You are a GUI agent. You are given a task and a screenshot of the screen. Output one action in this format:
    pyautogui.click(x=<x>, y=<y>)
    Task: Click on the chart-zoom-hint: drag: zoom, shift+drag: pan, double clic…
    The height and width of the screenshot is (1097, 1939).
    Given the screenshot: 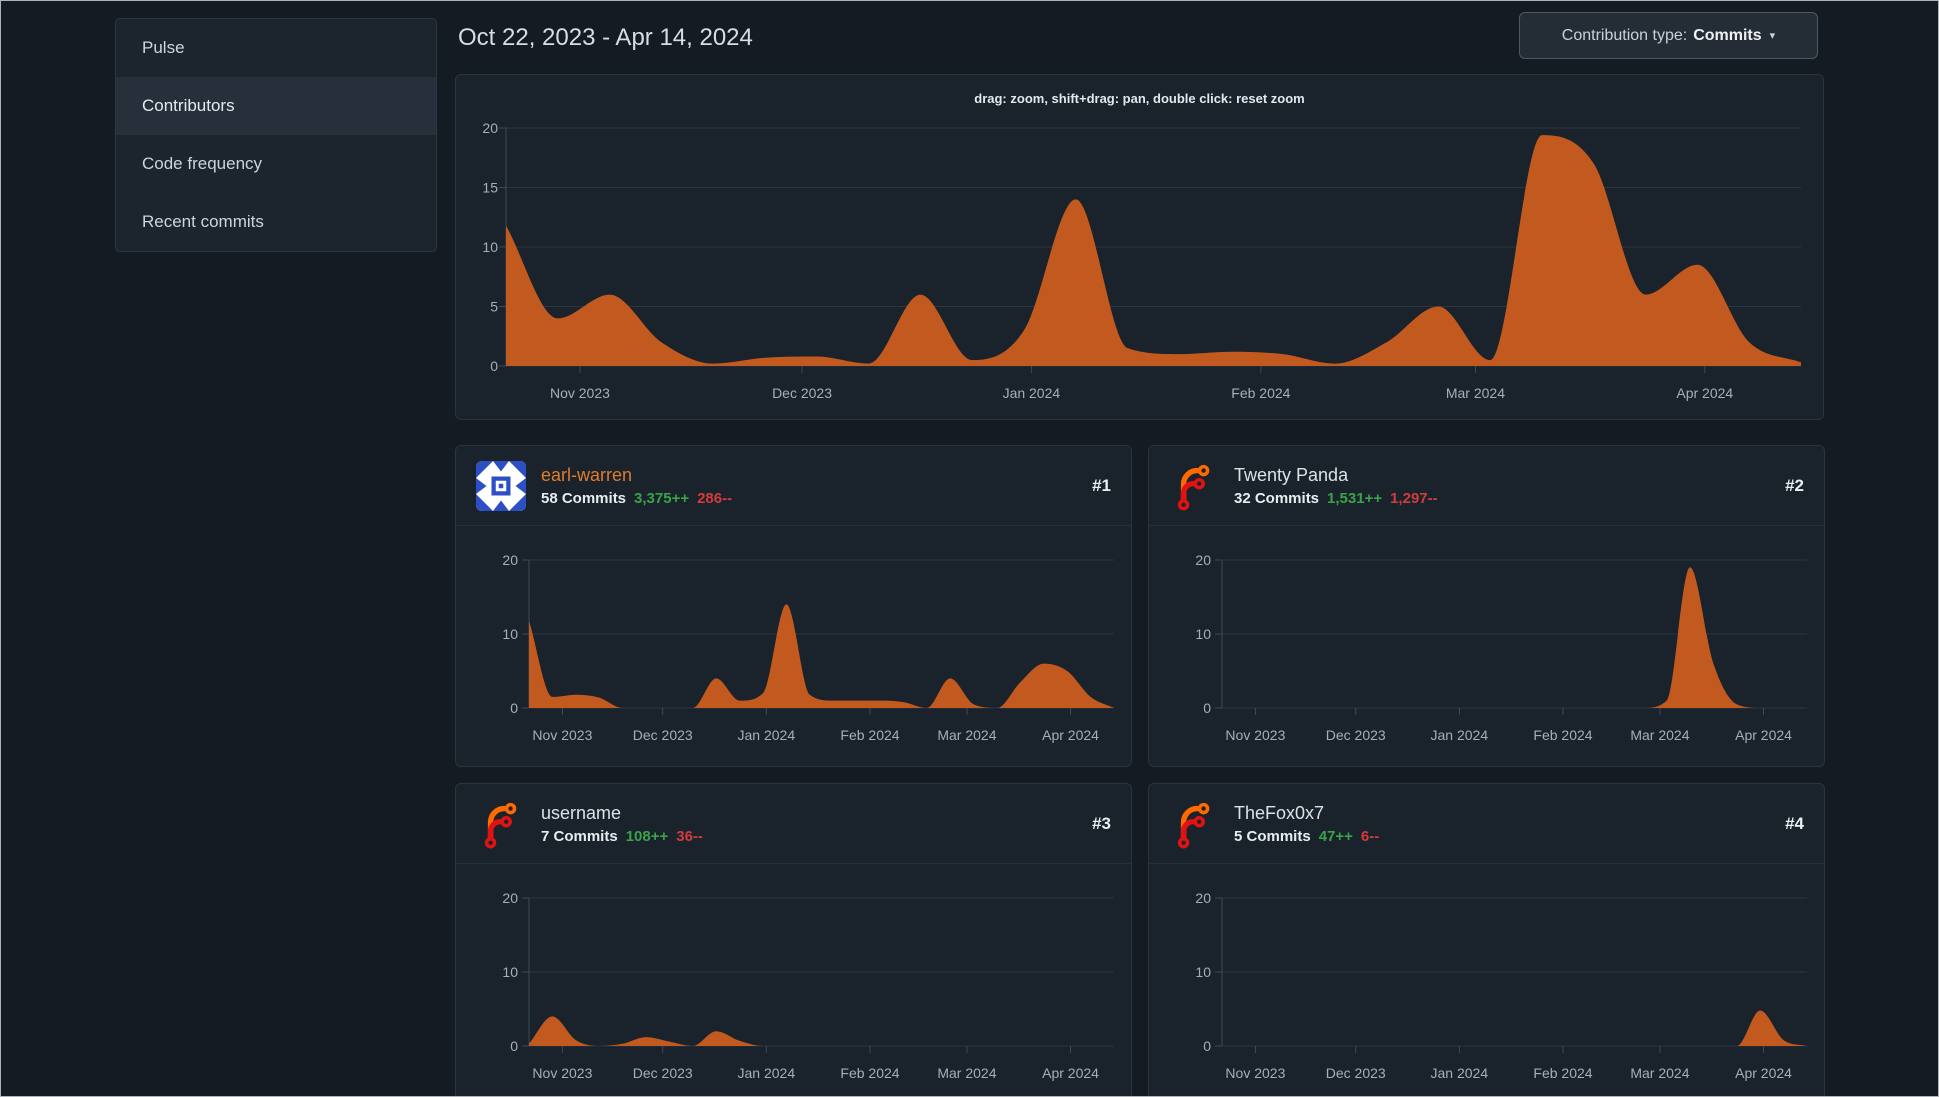 What is the action you would take?
    pyautogui.click(x=1139, y=98)
    